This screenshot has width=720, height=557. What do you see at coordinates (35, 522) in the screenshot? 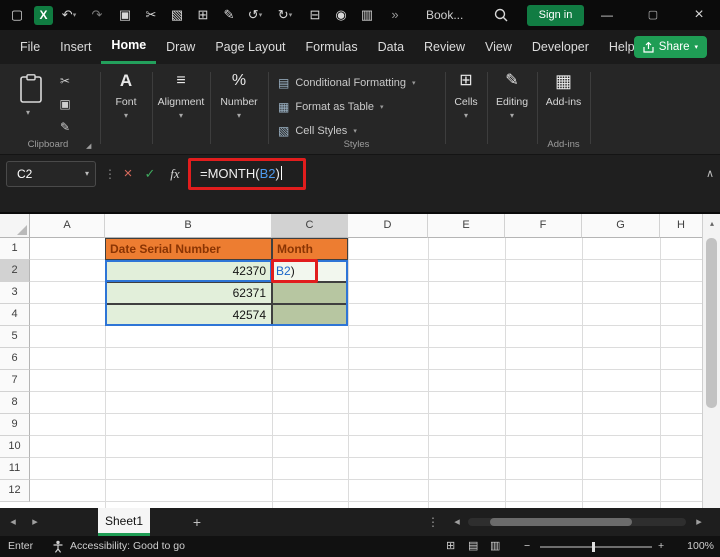
I see `sheet-next-icon: ▸` at bounding box center [35, 522].